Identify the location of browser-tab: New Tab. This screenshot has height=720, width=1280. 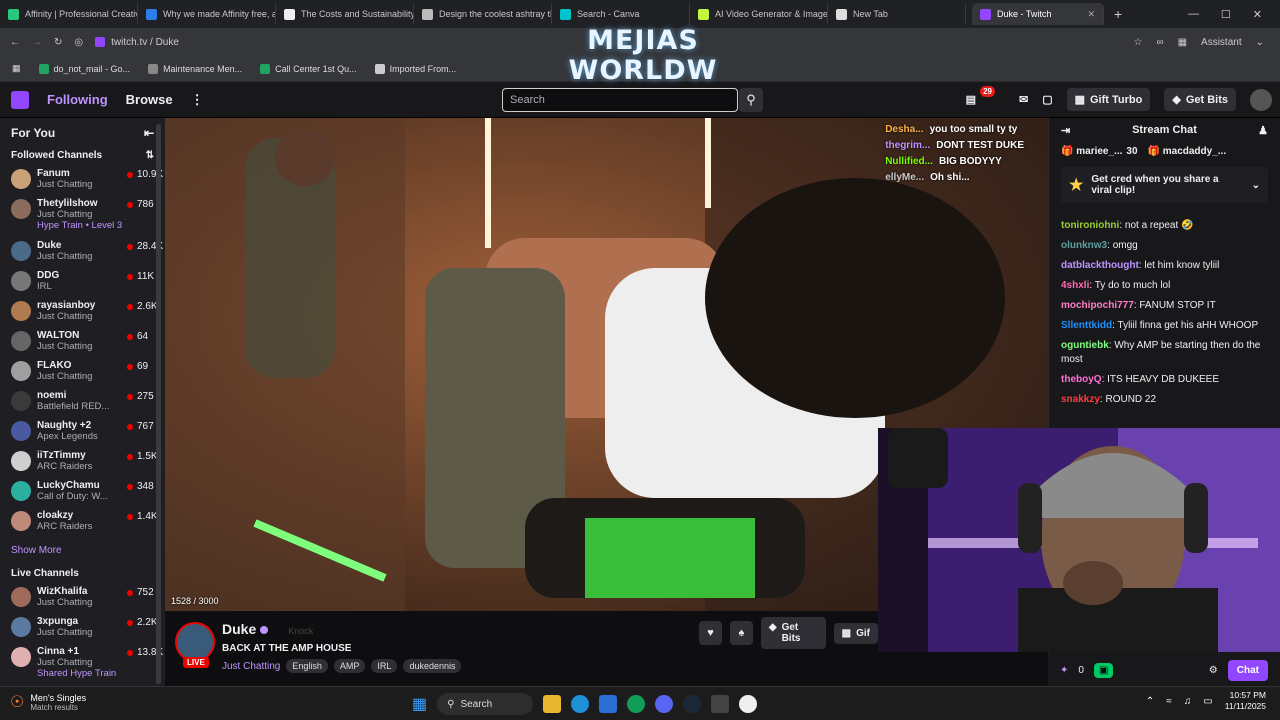
(897, 14).